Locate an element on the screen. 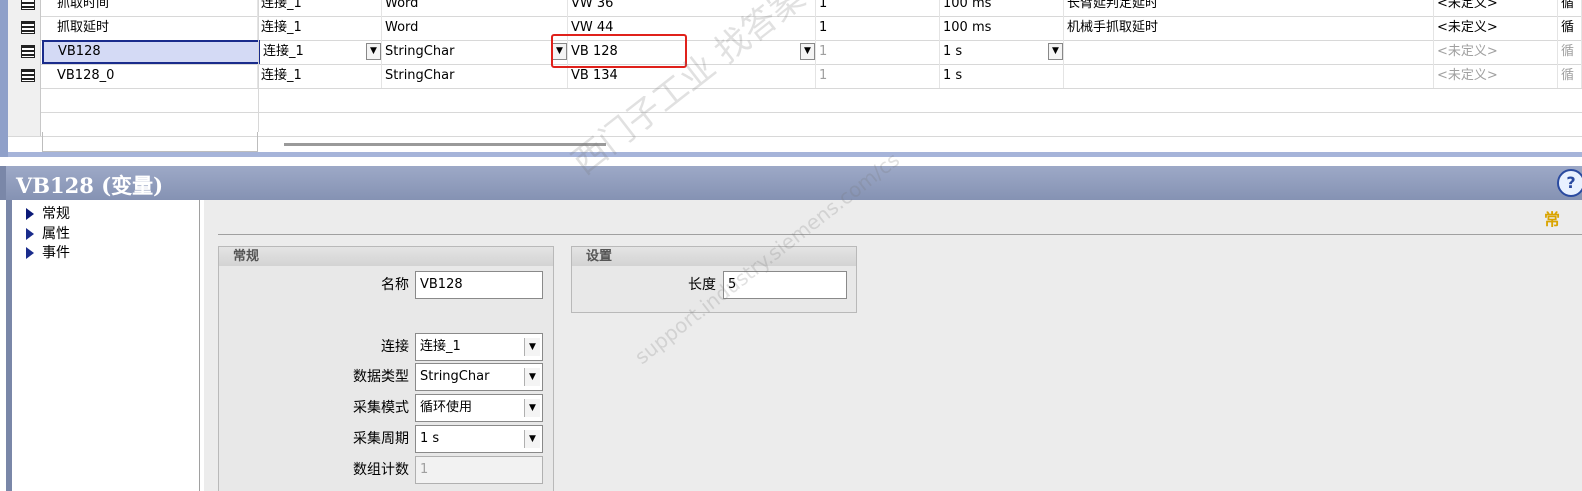  cell-connection-text: 连接_1 is located at coordinates (283, 51).